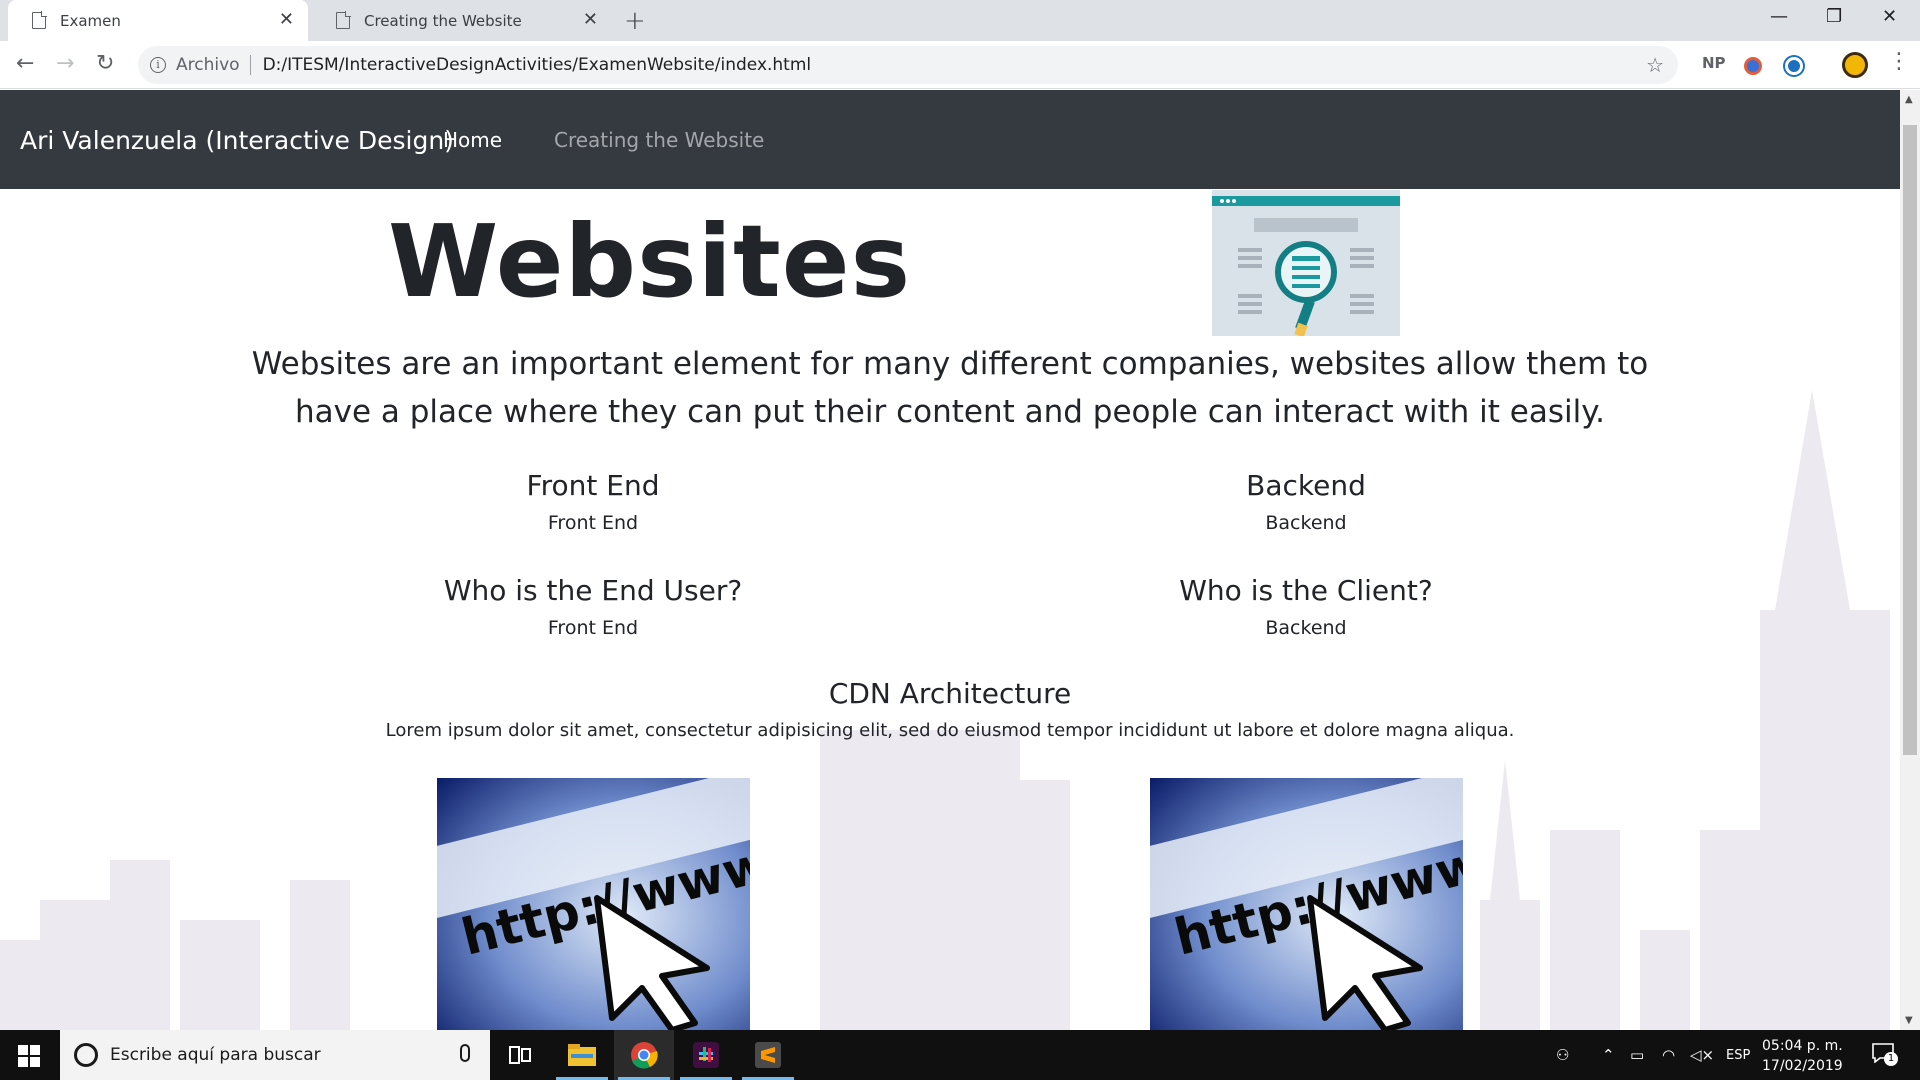 This screenshot has width=1920, height=1080. What do you see at coordinates (215, 1055) in the screenshot?
I see `taskbar-search-placeholder: Escribe aquí para buscar` at bounding box center [215, 1055].